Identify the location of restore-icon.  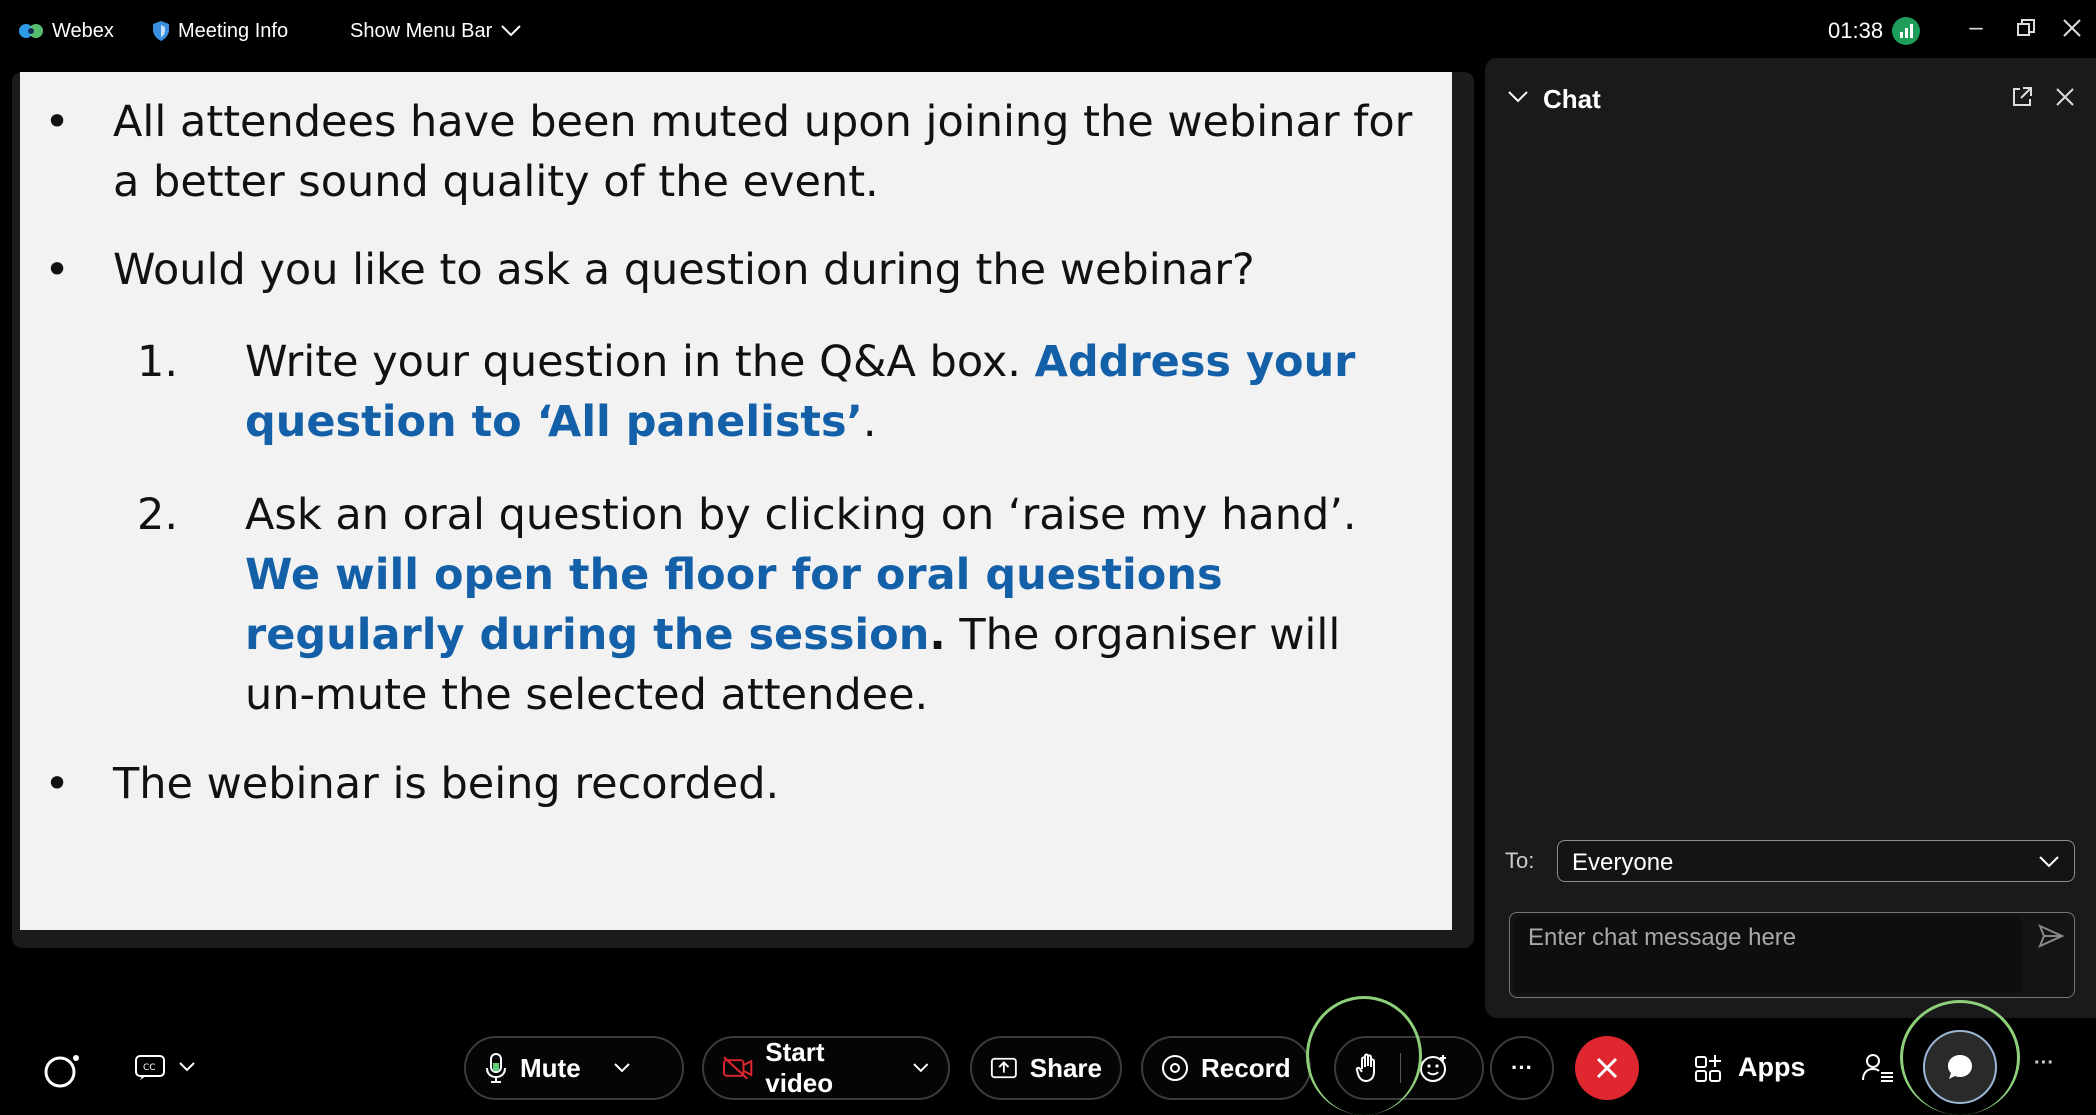
(2026, 27).